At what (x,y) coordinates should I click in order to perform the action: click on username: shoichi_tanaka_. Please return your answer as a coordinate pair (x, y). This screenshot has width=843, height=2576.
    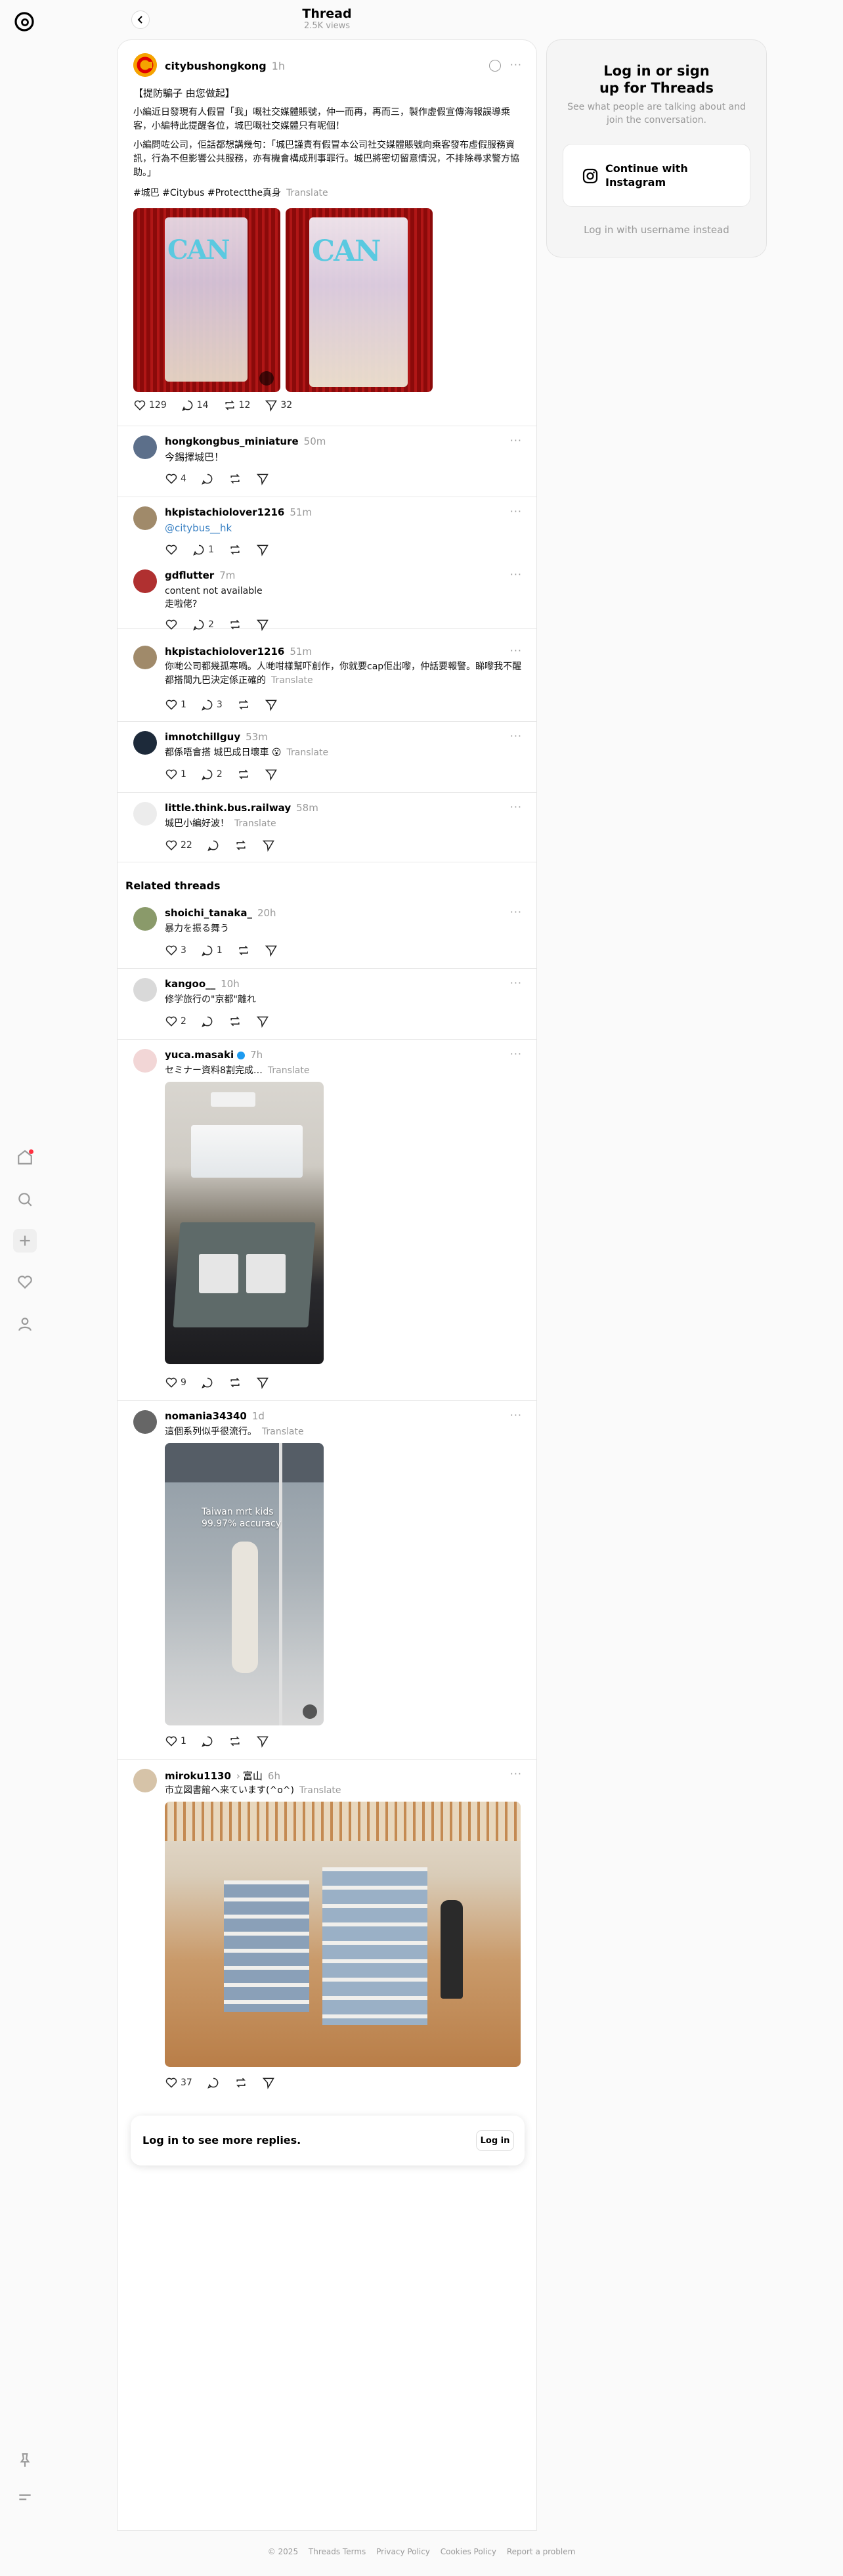
    Looking at the image, I should click on (208, 913).